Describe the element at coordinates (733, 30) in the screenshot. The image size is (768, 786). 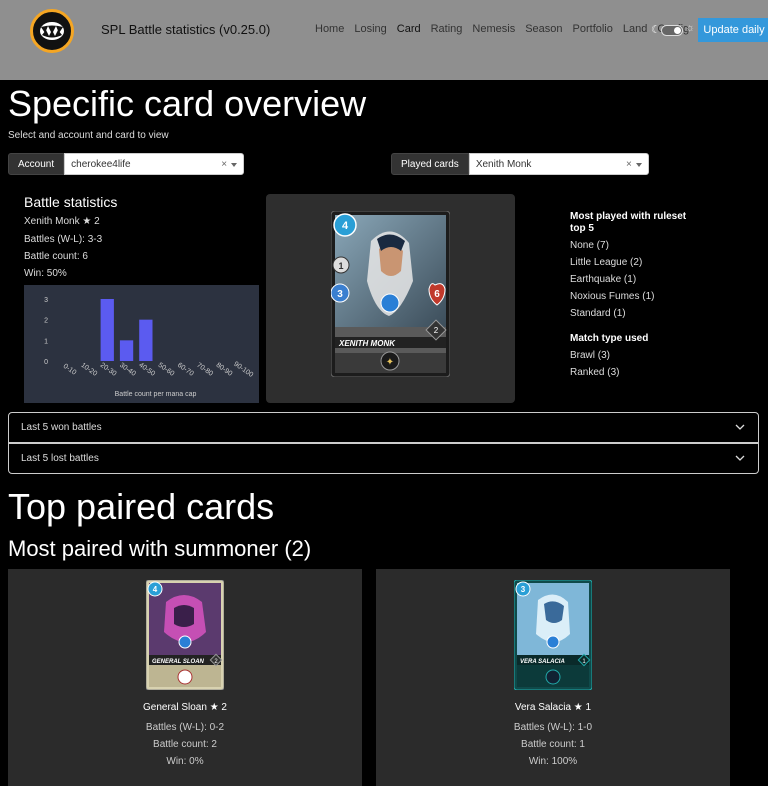
I see `update-daily-button: Update daily` at that location.